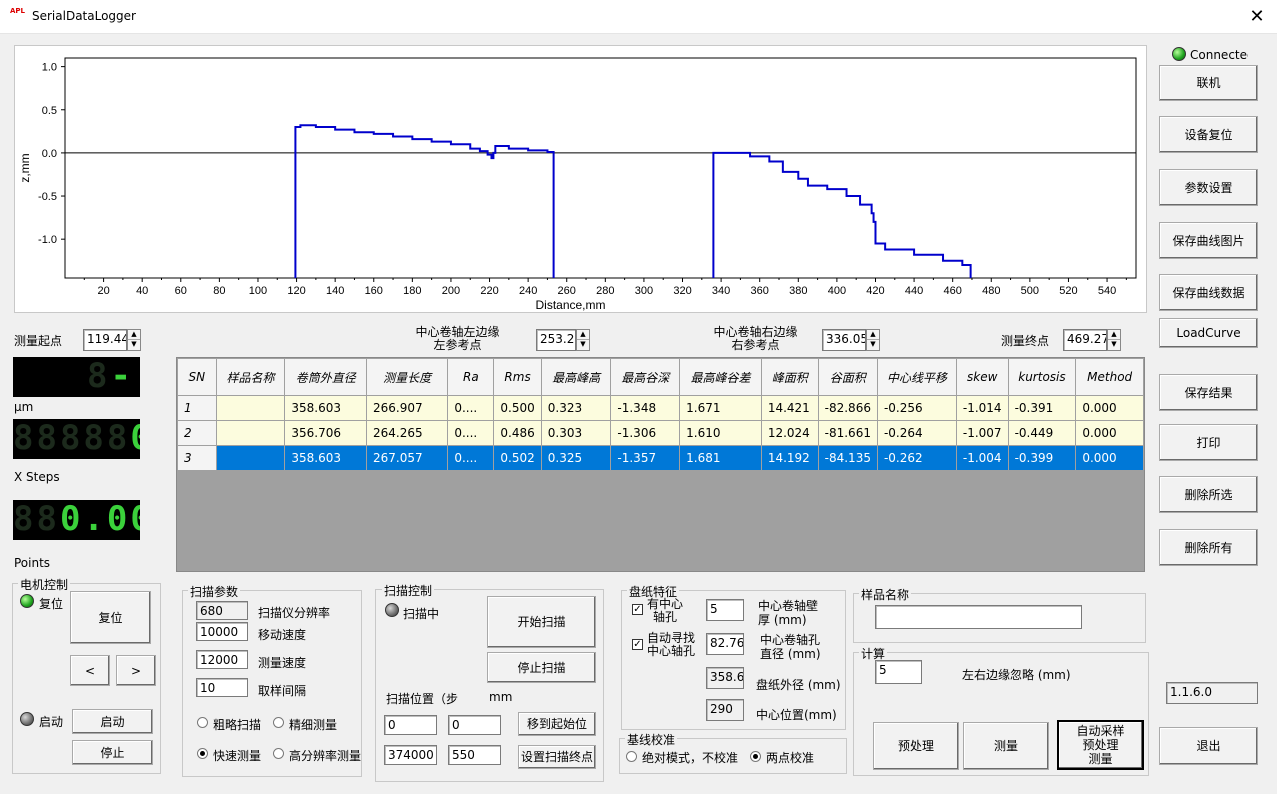 This screenshot has height=794, width=1277. I want to click on end-point-spinner: ▲ ▼, so click(1114, 340).